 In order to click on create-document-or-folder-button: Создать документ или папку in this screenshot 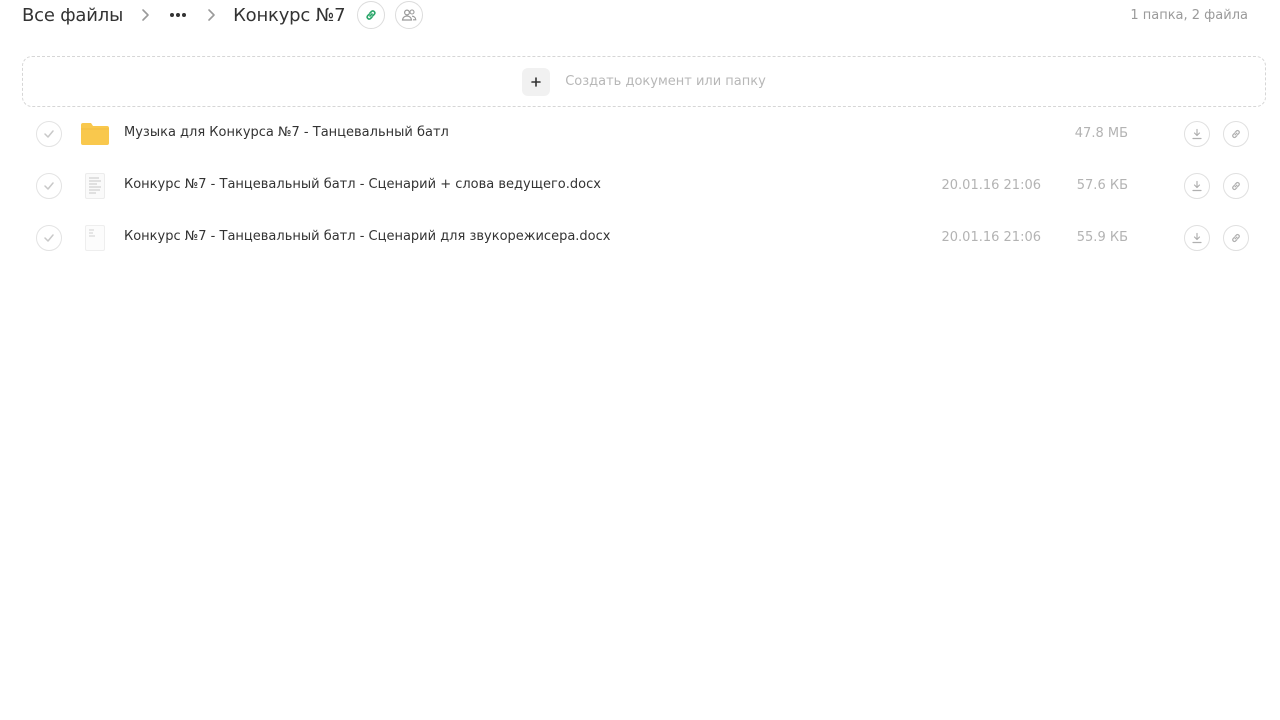, I will do `click(644, 81)`.